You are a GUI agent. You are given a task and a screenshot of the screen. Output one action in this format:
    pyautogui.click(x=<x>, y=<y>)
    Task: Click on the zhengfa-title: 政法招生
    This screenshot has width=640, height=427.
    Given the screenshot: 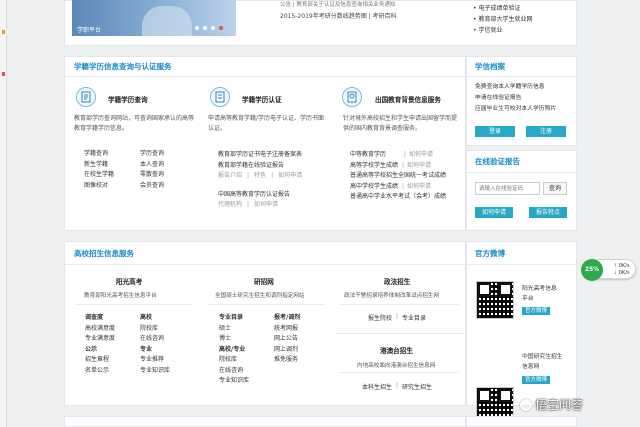 What is the action you would take?
    pyautogui.click(x=397, y=281)
    